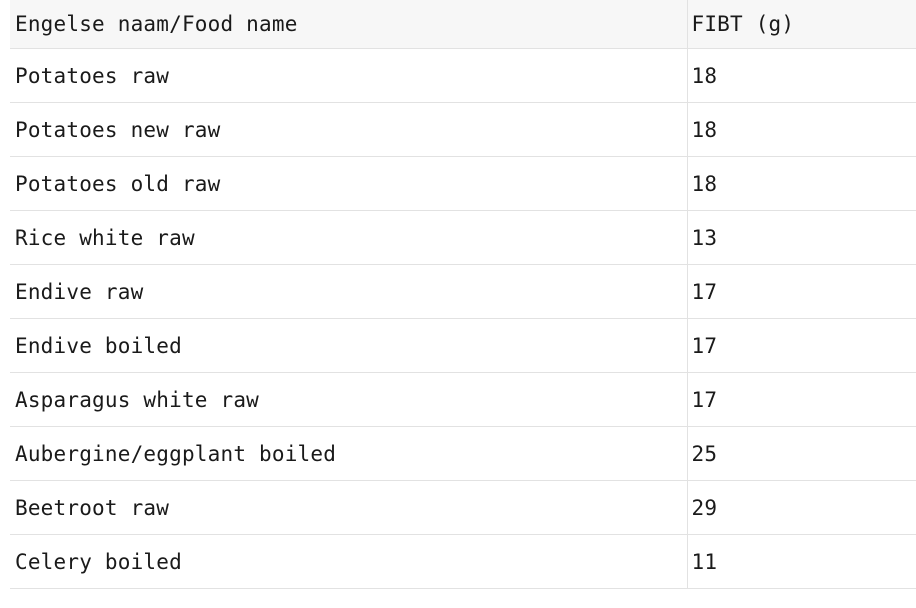 The image size is (916, 608). Describe the element at coordinates (348, 453) in the screenshot. I see `food-name-cell: Aubergine/eggplant boiled` at that location.